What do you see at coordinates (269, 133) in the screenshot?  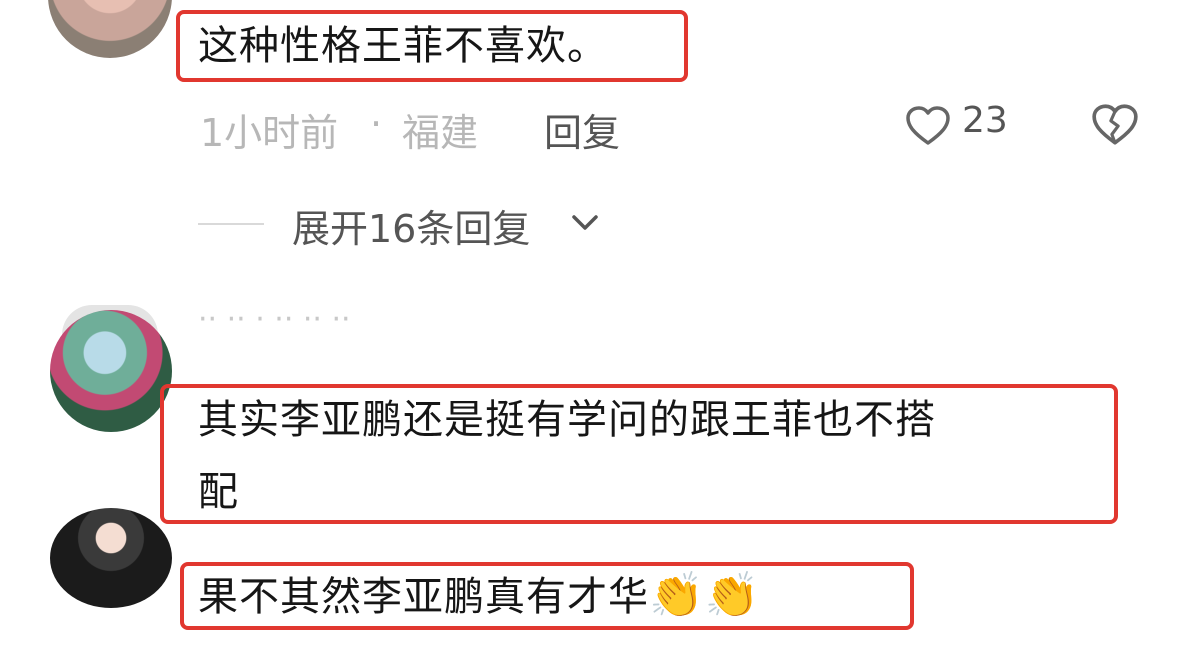 I see `comment-1-time: 1小时前` at bounding box center [269, 133].